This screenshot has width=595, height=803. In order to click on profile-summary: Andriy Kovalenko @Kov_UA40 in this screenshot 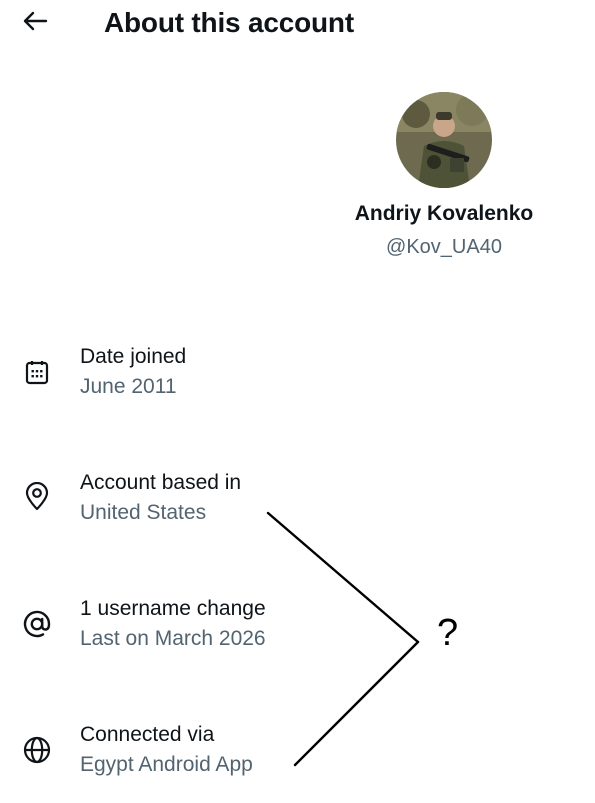, I will do `click(444, 176)`.